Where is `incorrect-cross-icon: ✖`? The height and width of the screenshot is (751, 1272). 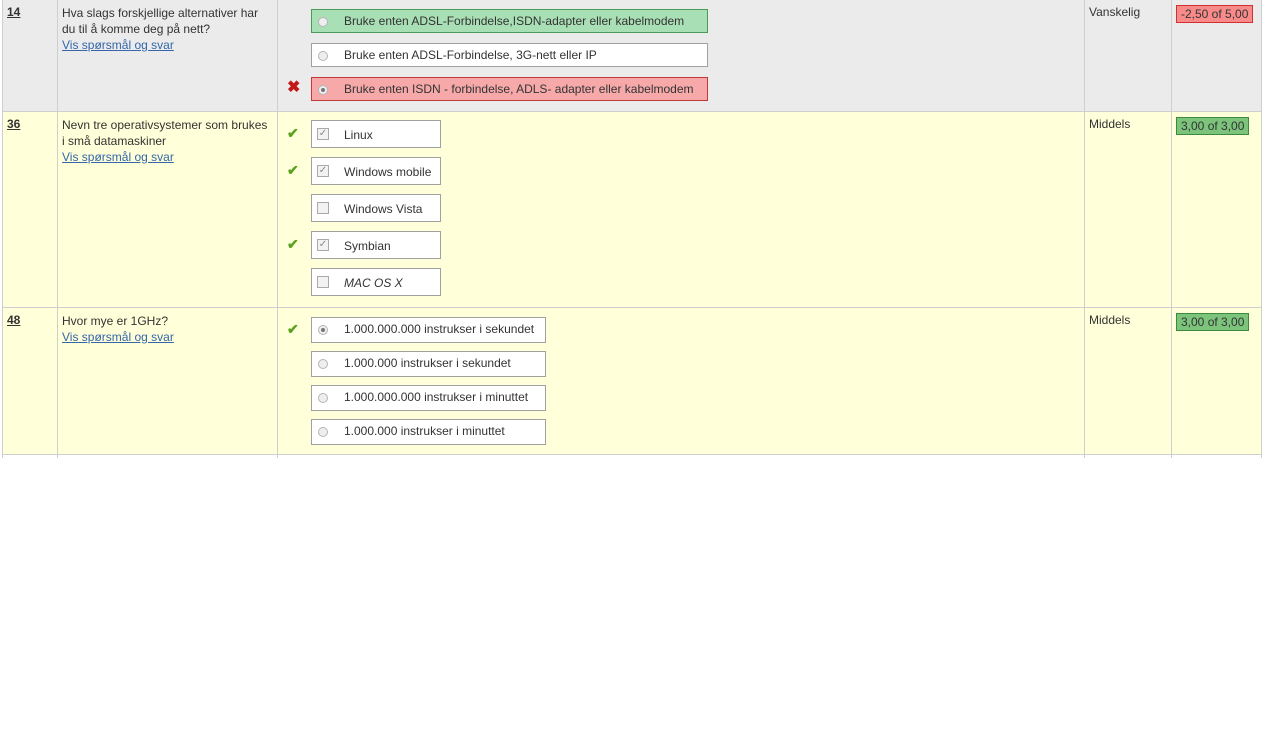
incorrect-cross-icon: ✖ is located at coordinates (294, 87).